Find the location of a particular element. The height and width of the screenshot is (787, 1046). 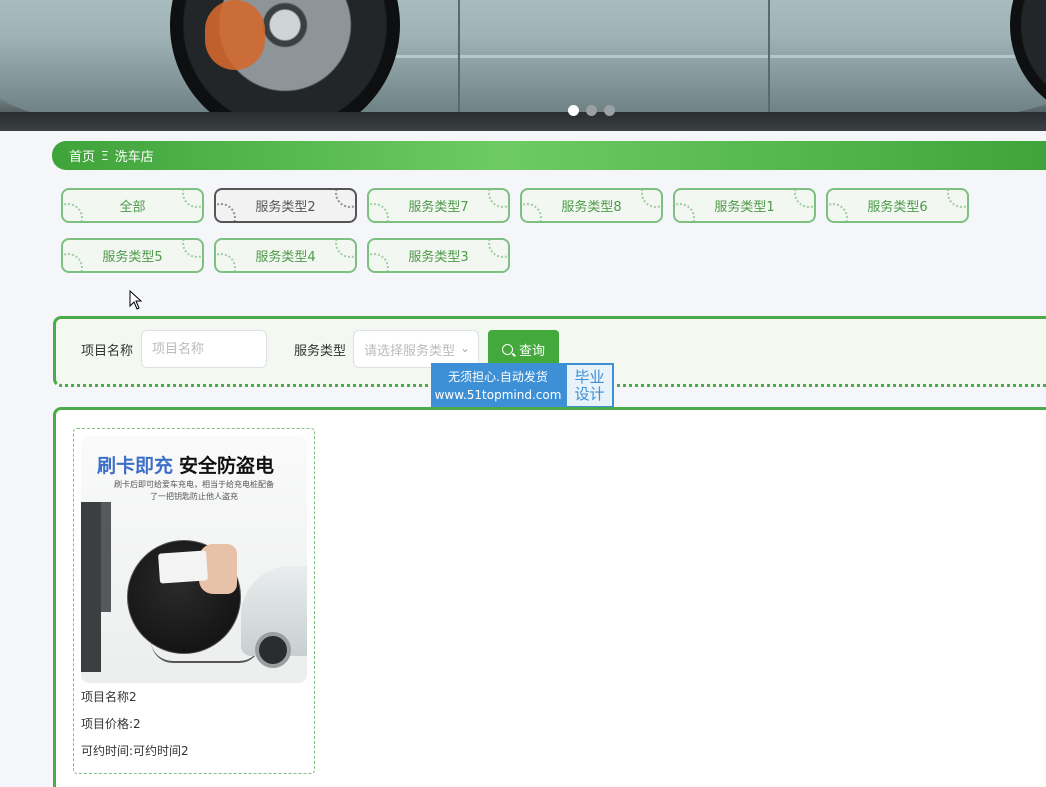

category-service-type-1: 服务类型1 is located at coordinates (744, 205).